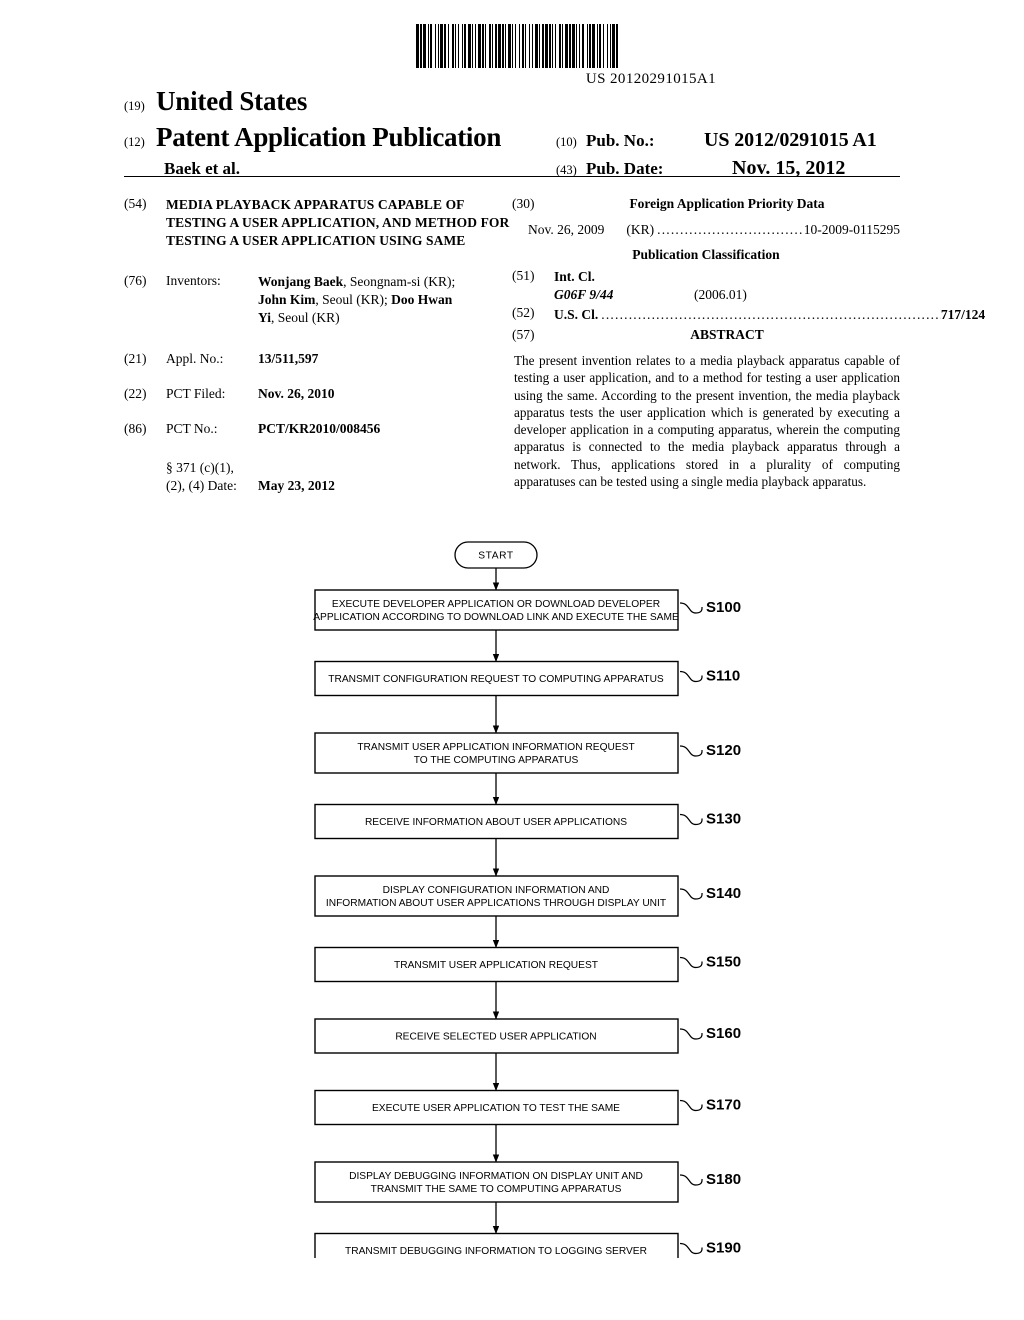 The image size is (1024, 1320). I want to click on pct-no-value: PCT/KR2010/008456, so click(319, 429).